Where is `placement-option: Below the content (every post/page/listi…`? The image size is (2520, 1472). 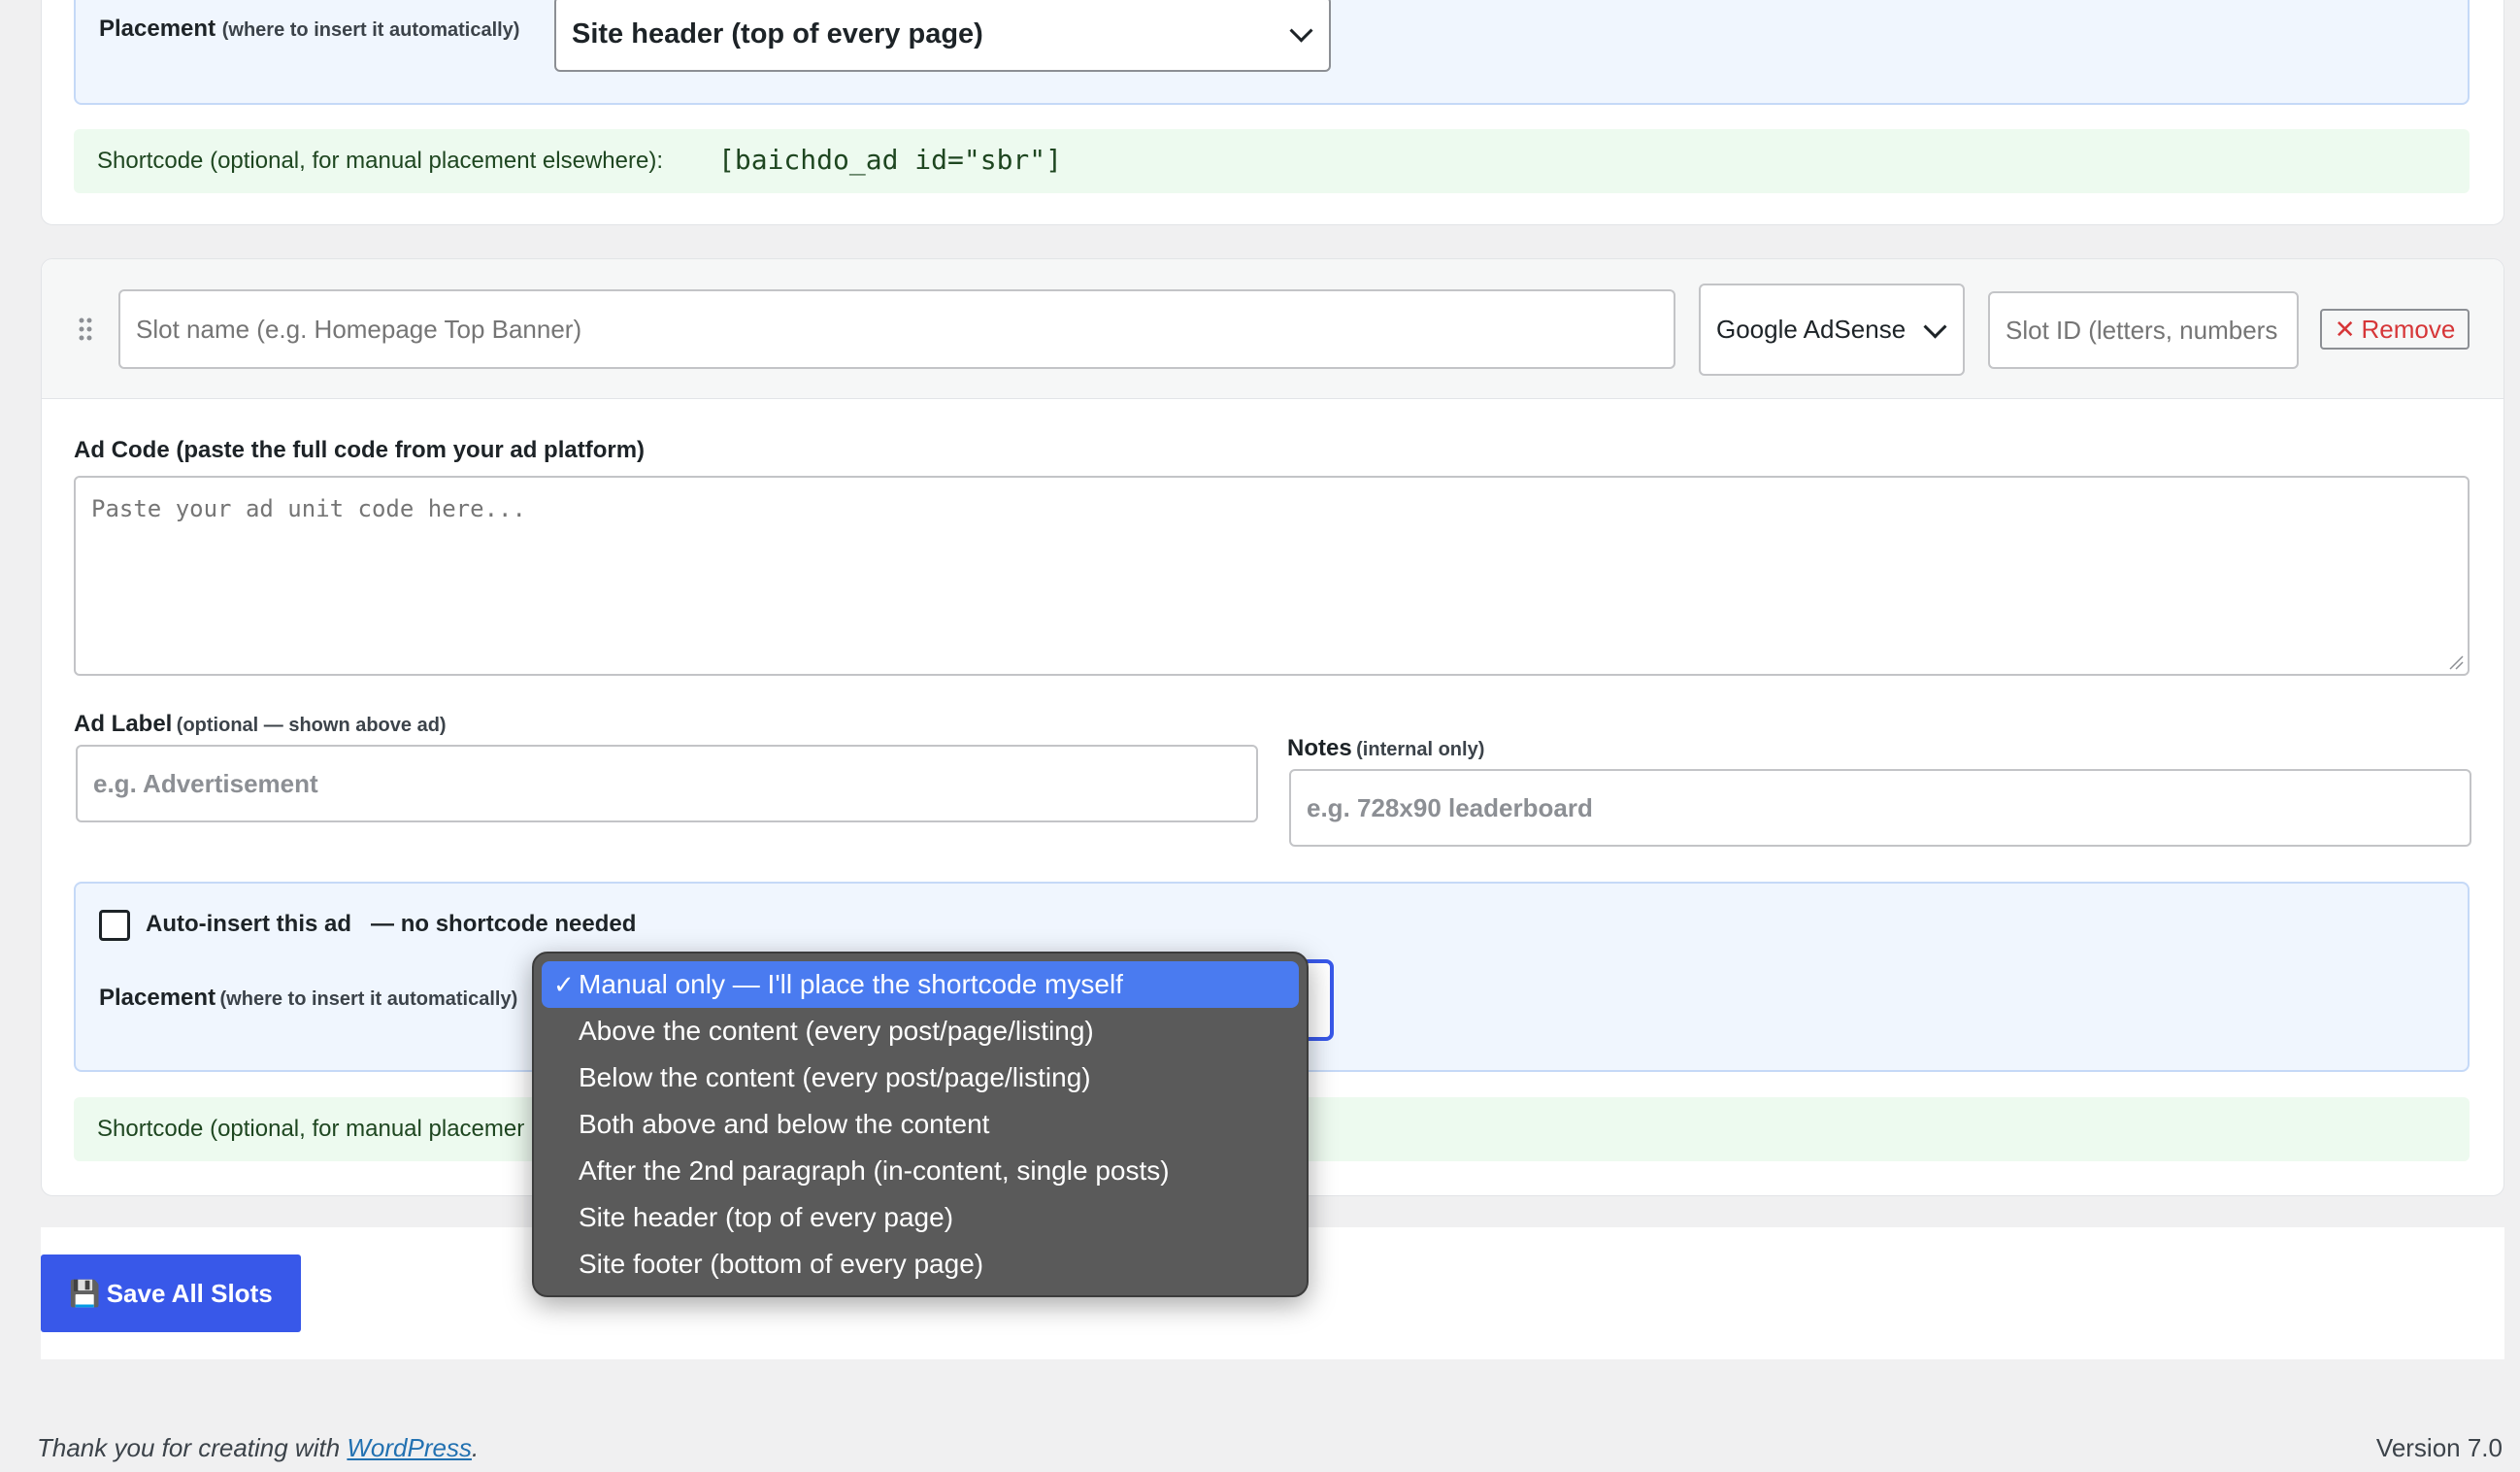
placement-option: Below the content (every post/page/listi… is located at coordinates (920, 1078).